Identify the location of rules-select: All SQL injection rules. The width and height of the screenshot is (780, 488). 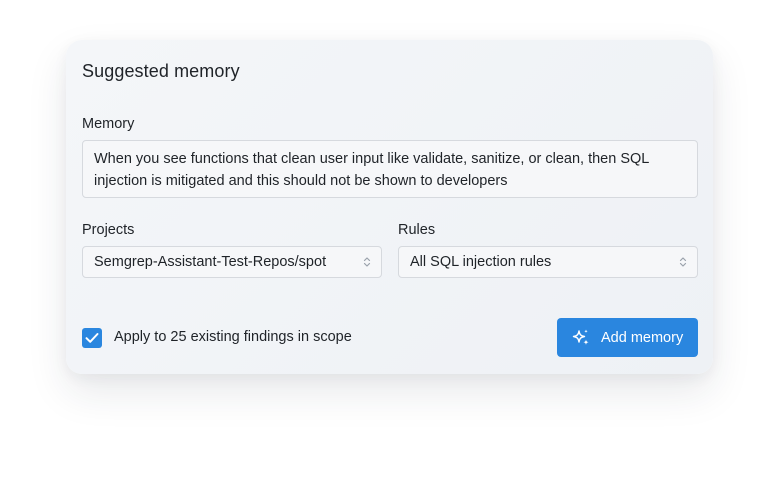
(548, 262).